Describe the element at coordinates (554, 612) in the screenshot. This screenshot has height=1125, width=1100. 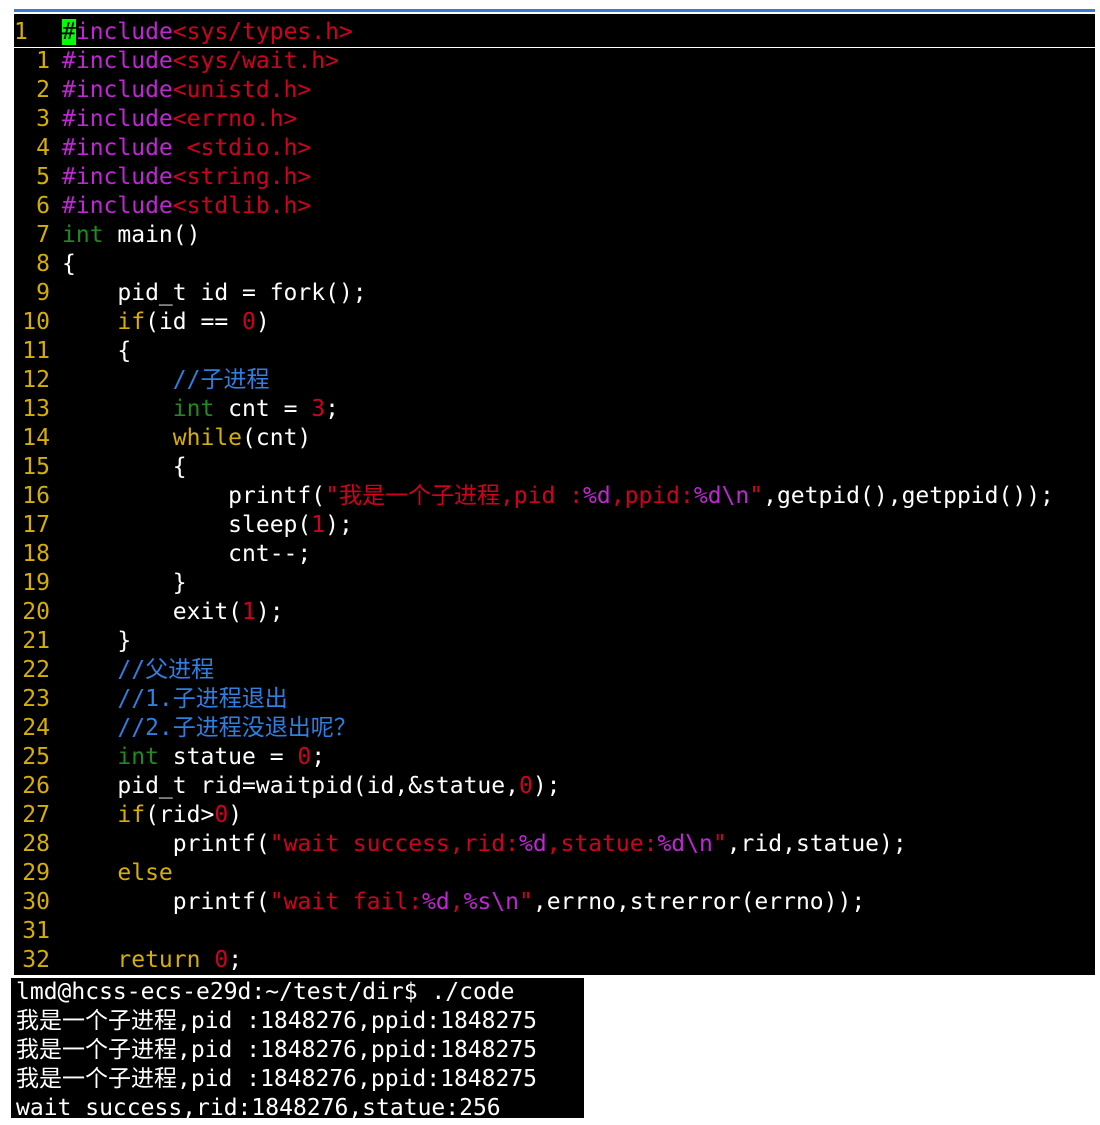
I see `code-line: 20 exit(1);` at that location.